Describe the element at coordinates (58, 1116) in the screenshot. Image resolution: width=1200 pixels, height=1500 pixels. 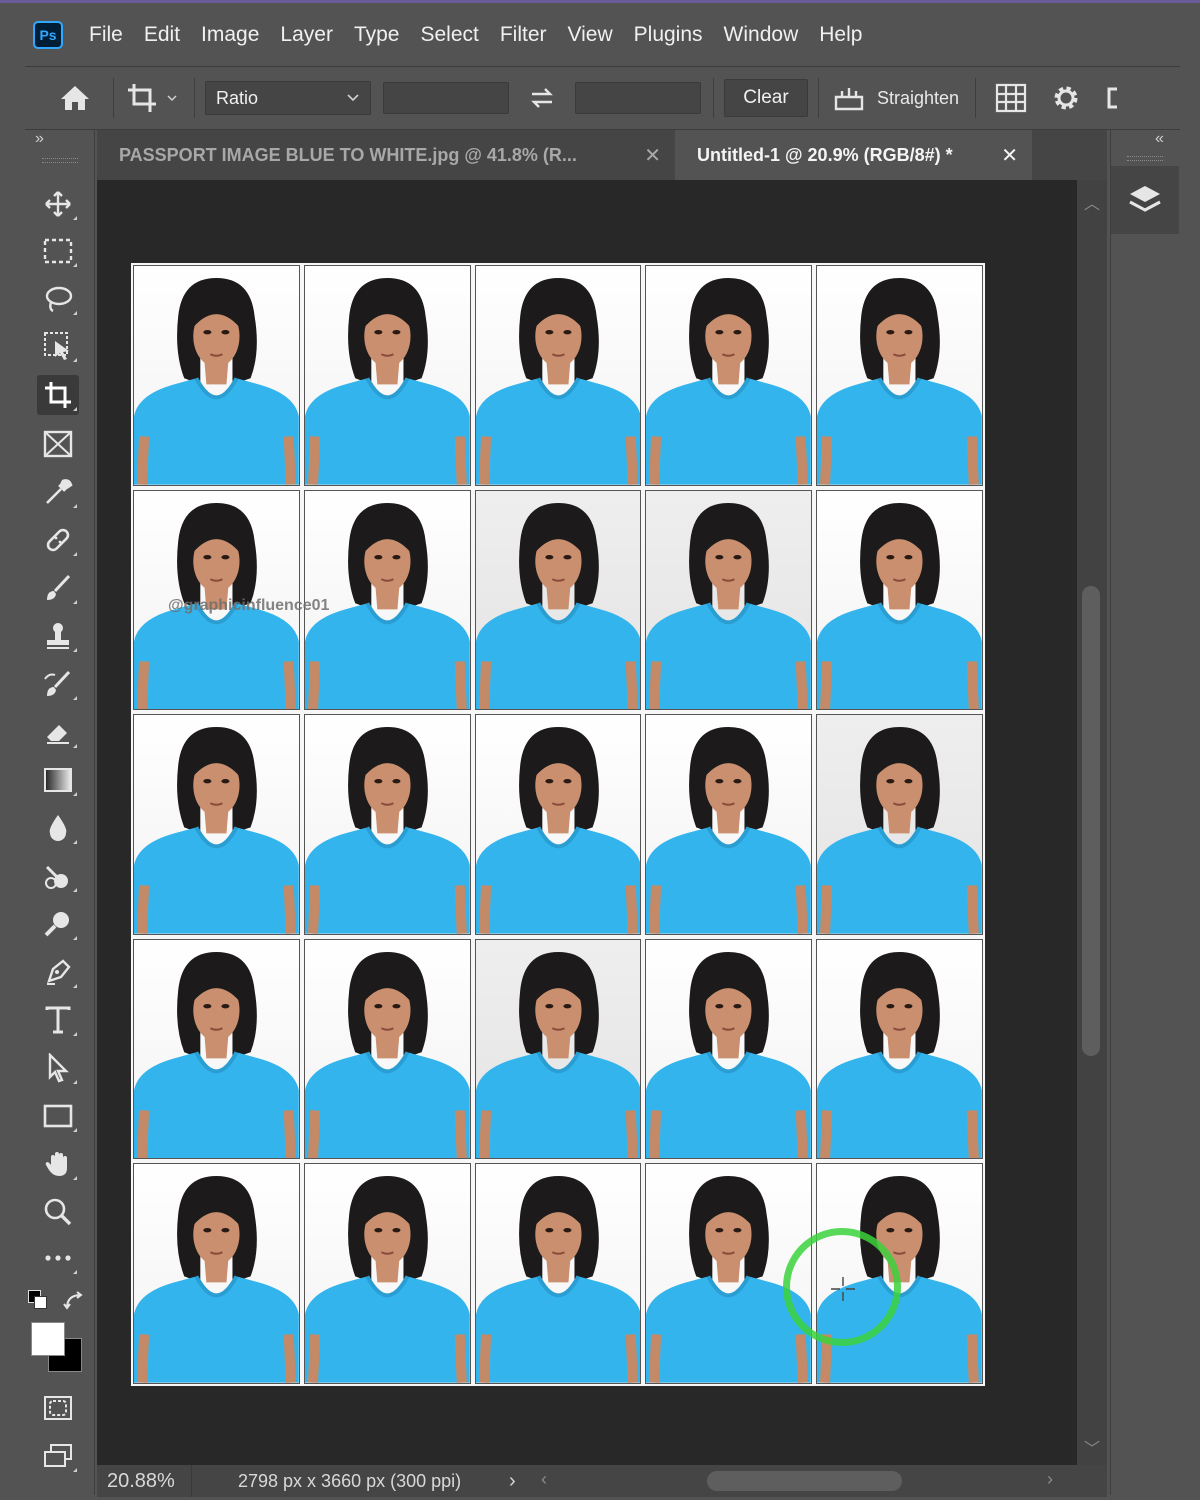
I see `rectangle-tool-icon` at that location.